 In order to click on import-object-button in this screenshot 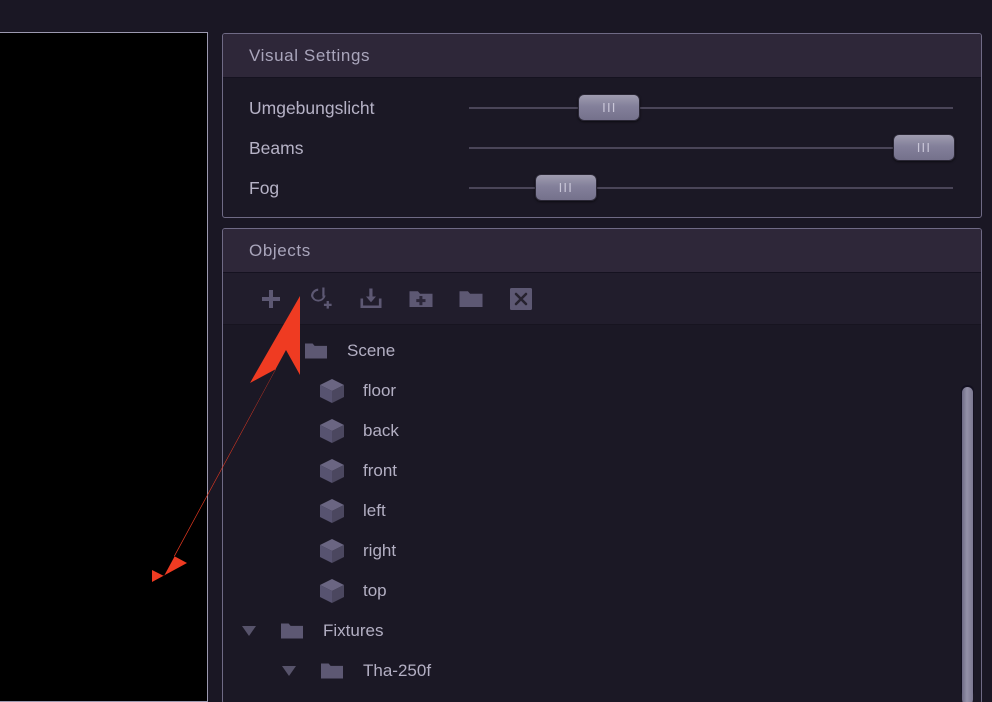, I will do `click(371, 299)`.